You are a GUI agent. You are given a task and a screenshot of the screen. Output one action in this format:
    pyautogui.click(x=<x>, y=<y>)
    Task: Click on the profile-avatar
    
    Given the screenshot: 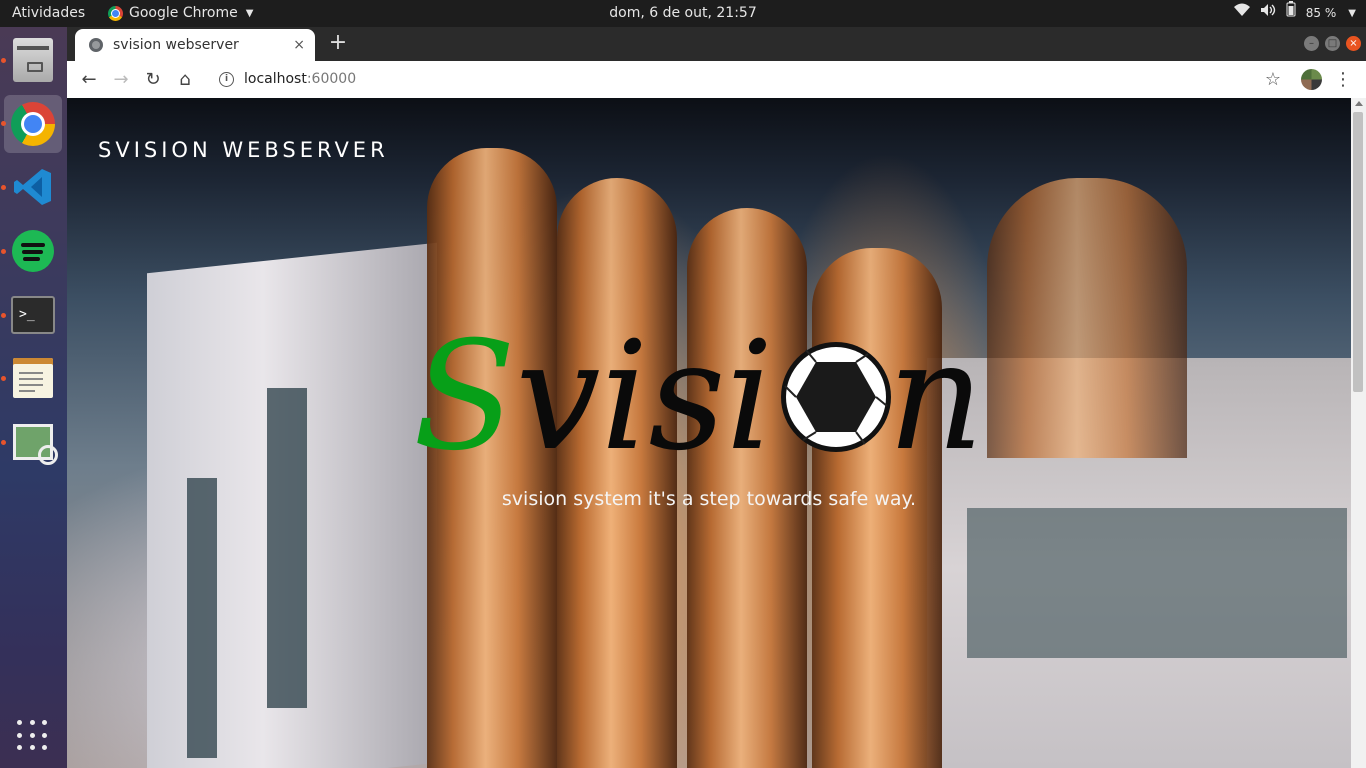 What is the action you would take?
    pyautogui.click(x=1311, y=79)
    